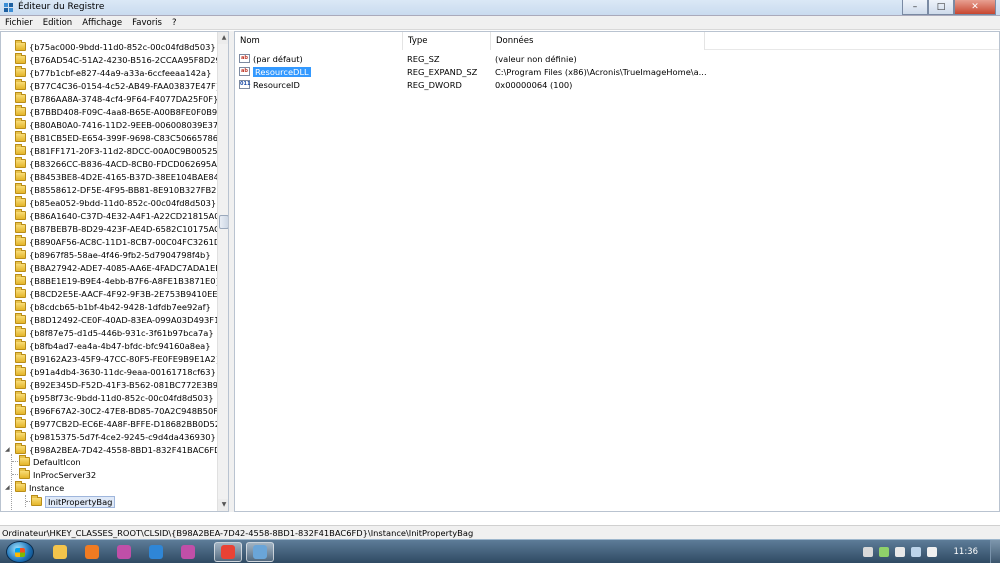  I want to click on tree-item-key: {b85ea052-9bdd-11d0-852c-00c04fd8d503}, so click(110, 202).